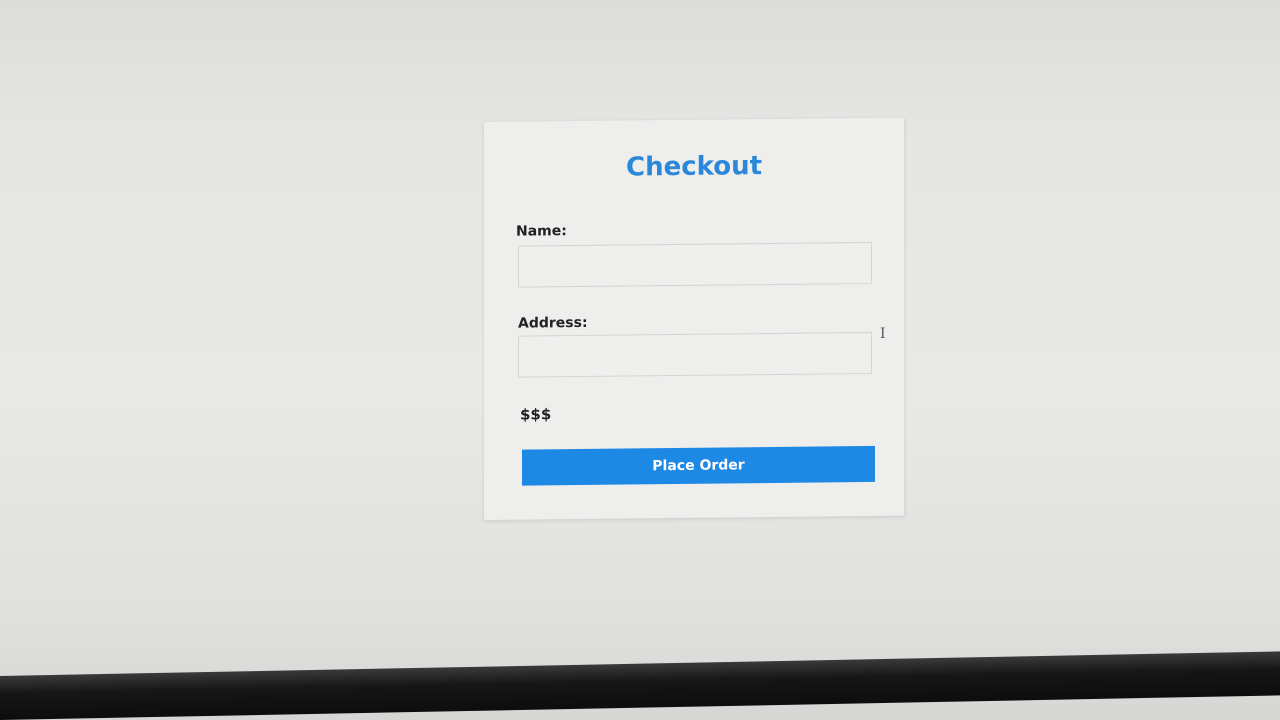 Image resolution: width=1280 pixels, height=720 pixels. Describe the element at coordinates (553, 323) in the screenshot. I see `address-label: Address:` at that location.